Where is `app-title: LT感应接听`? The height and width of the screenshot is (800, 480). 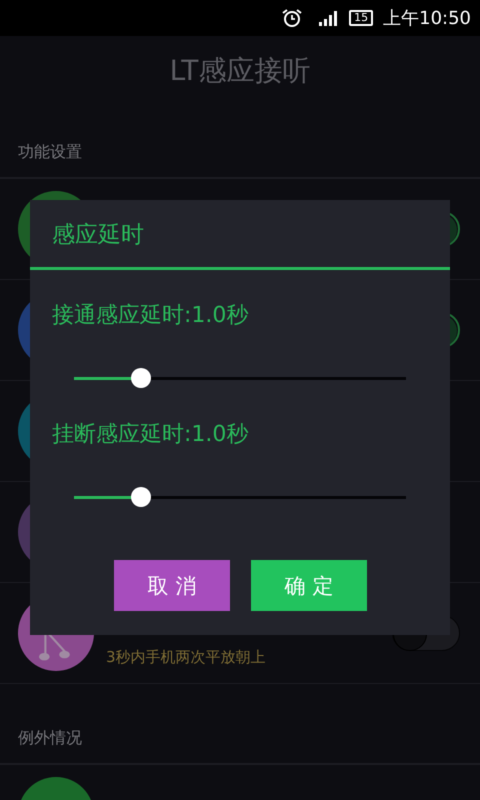
app-title: LT感应接听 is located at coordinates (240, 71).